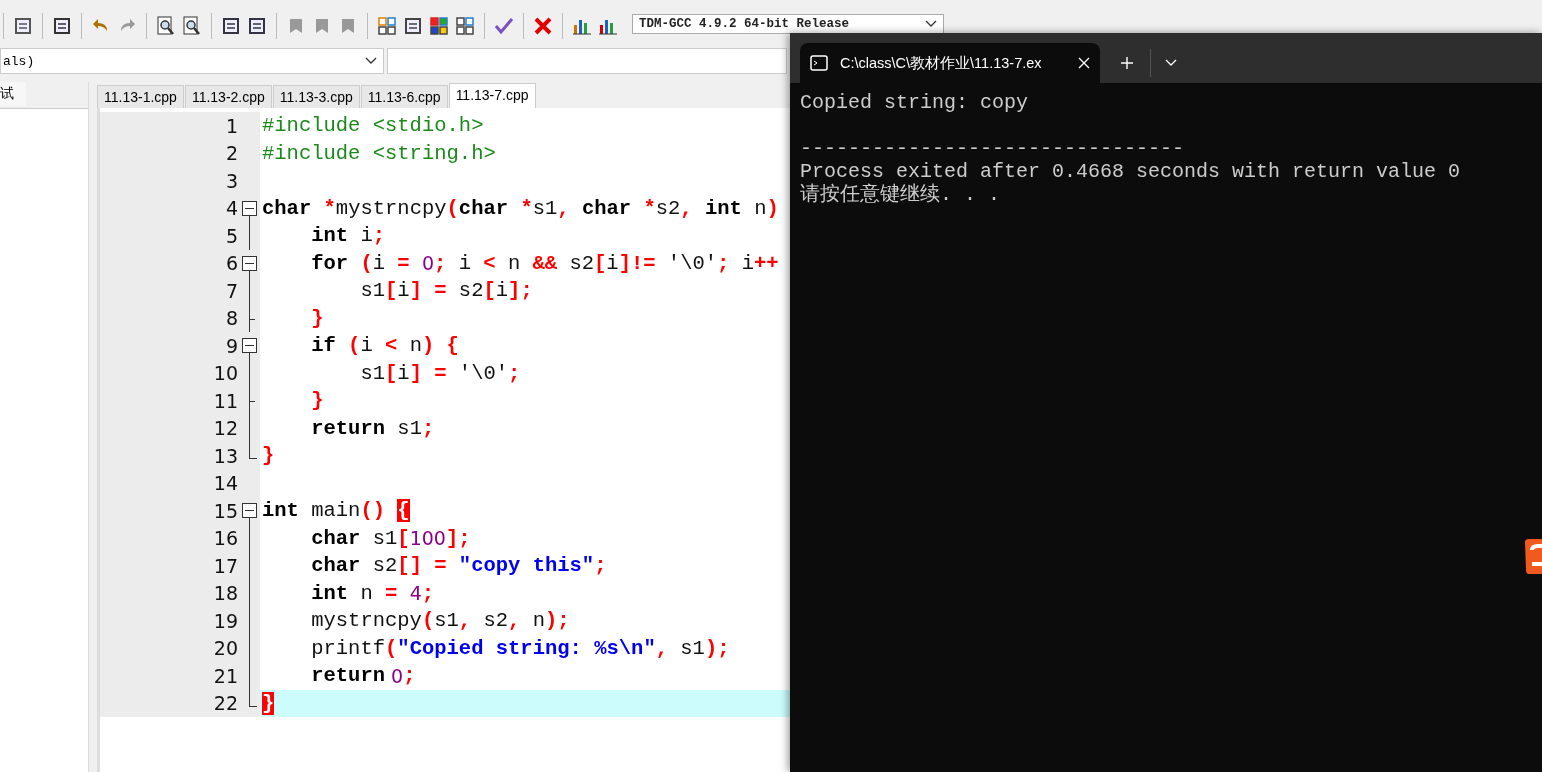  Describe the element at coordinates (439, 26) in the screenshot. I see `color-grid-icon` at that location.